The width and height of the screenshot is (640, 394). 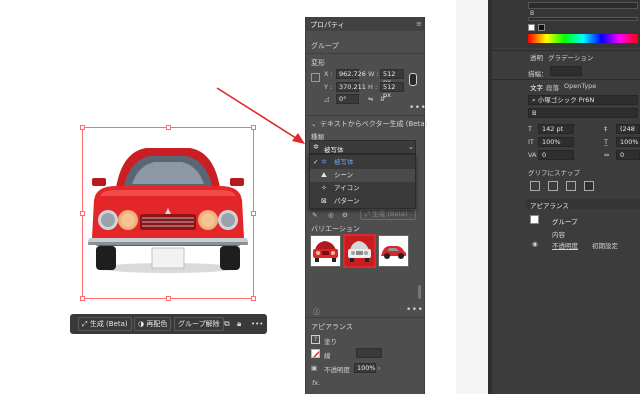 What do you see at coordinates (334, 150) in the screenshot?
I see `kind-dropdown-value: 被写体` at bounding box center [334, 150].